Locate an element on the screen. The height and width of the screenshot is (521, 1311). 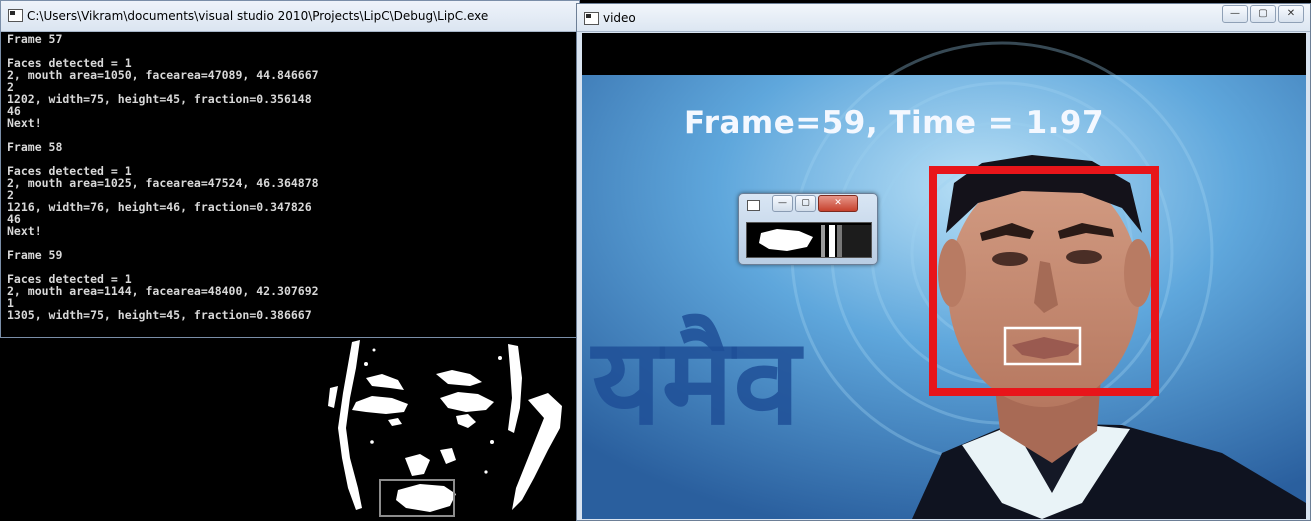
console-line: Frame 57 is located at coordinates (35, 39).